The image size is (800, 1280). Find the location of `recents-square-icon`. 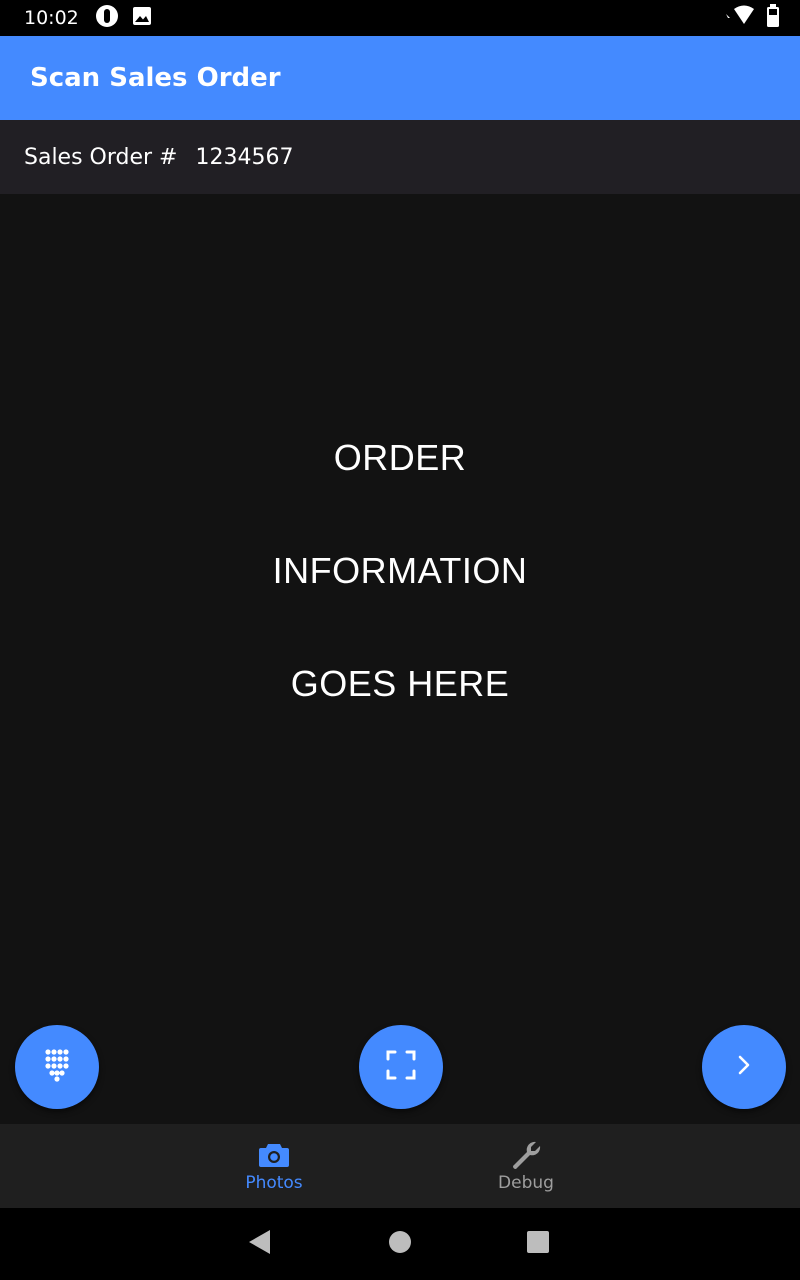

recents-square-icon is located at coordinates (538, 1244).